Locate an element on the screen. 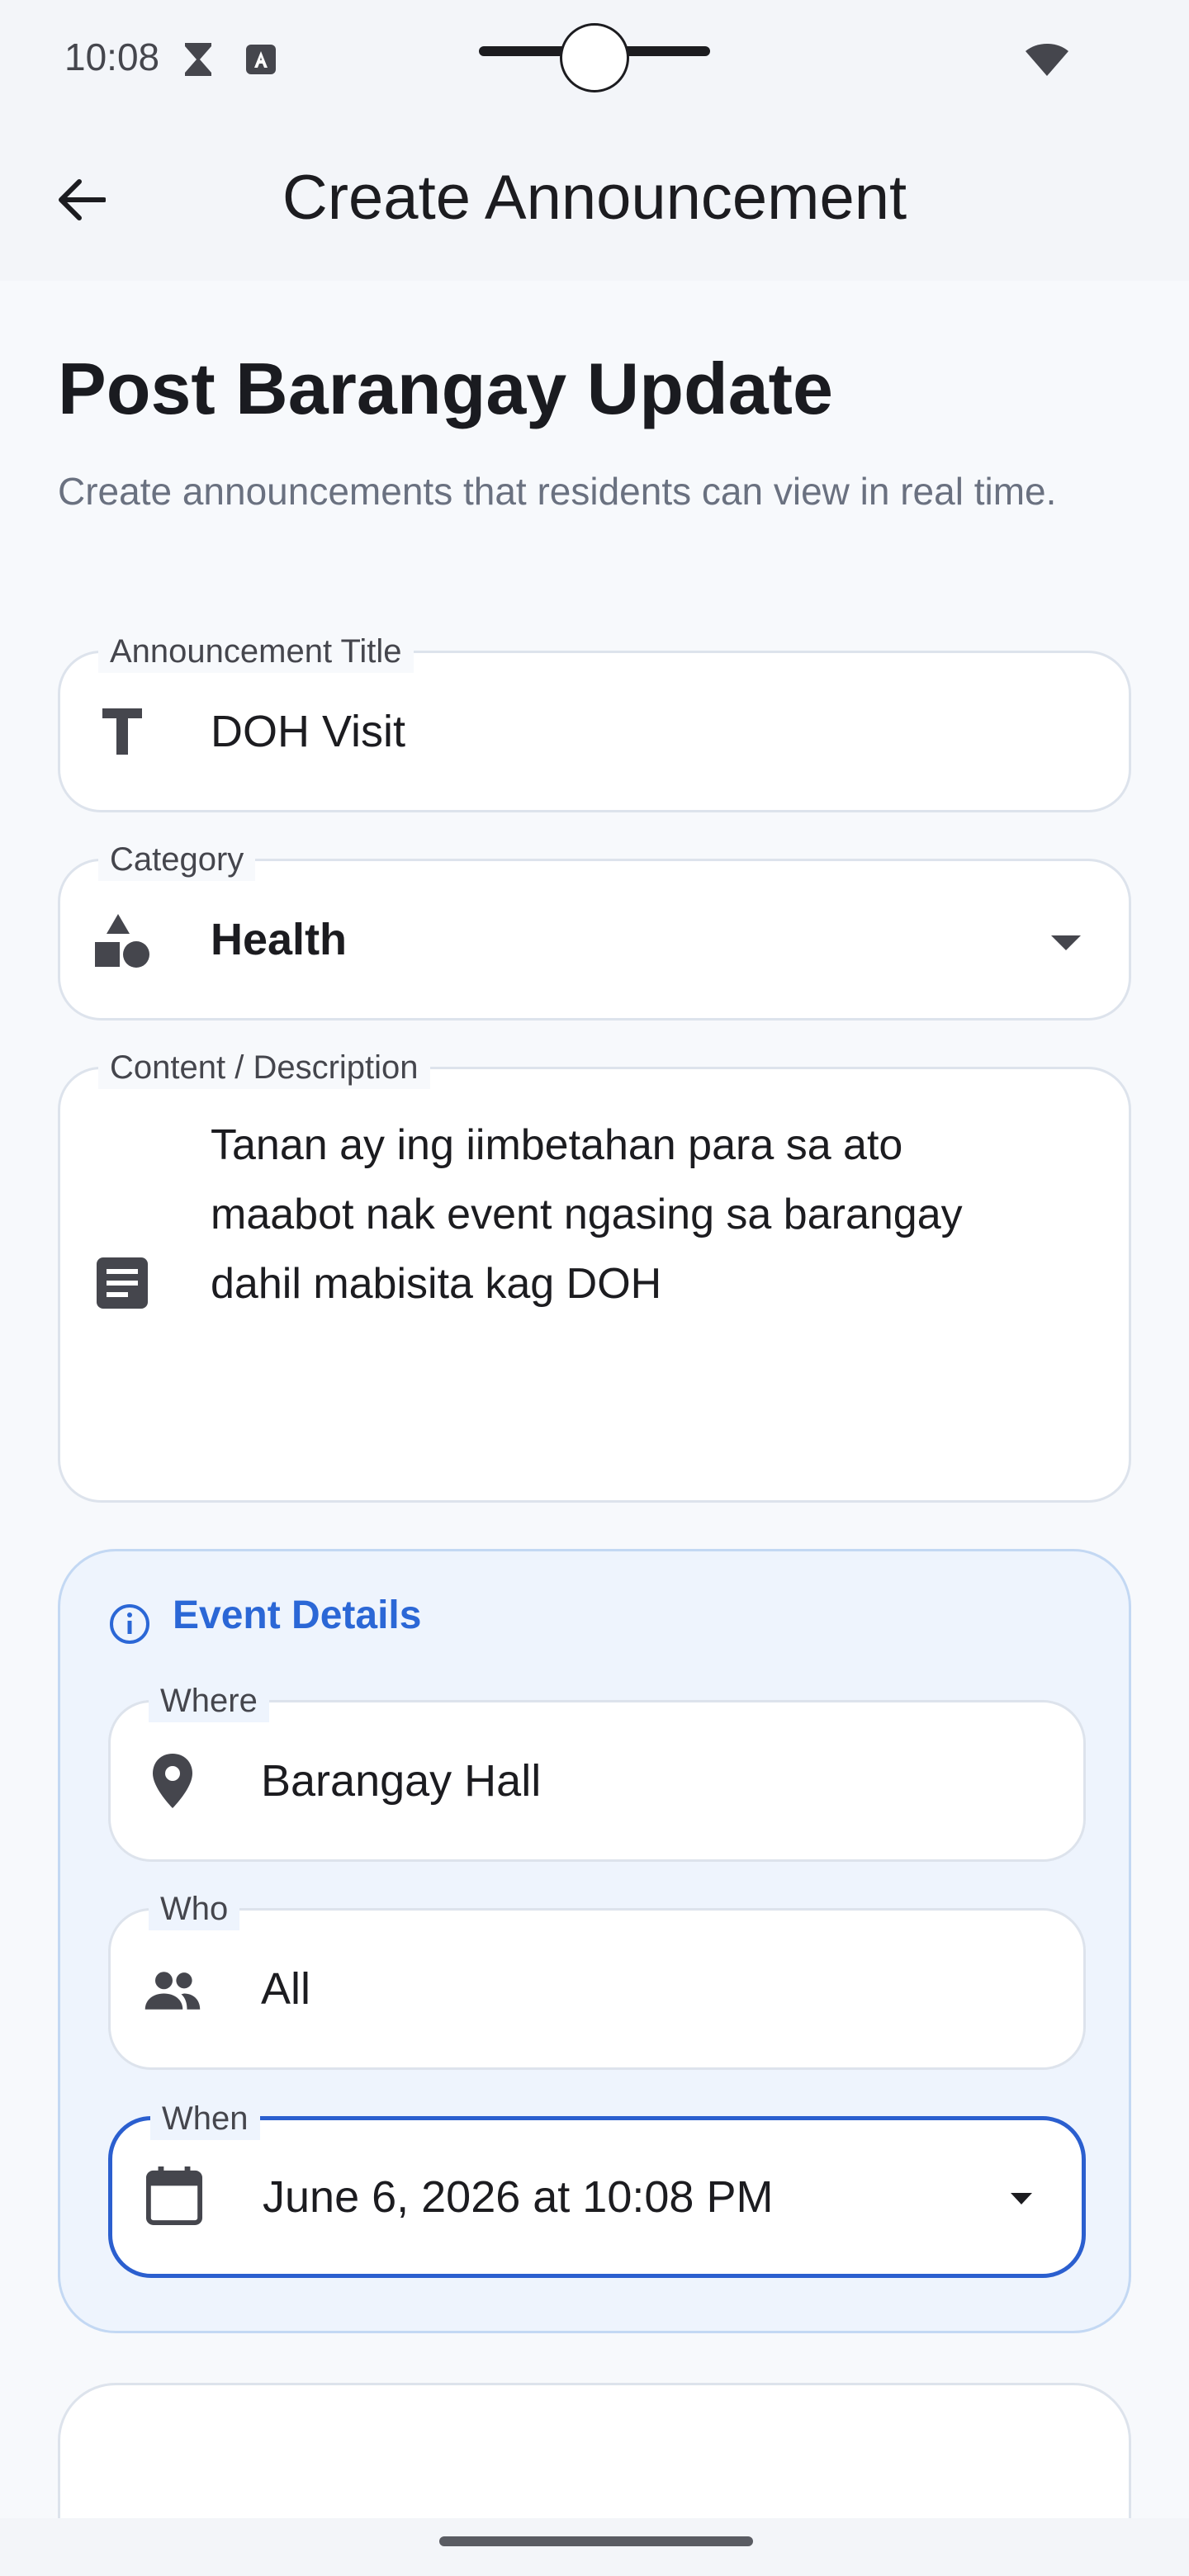 This screenshot has width=1189, height=2576. category-value: Health is located at coordinates (279, 939).